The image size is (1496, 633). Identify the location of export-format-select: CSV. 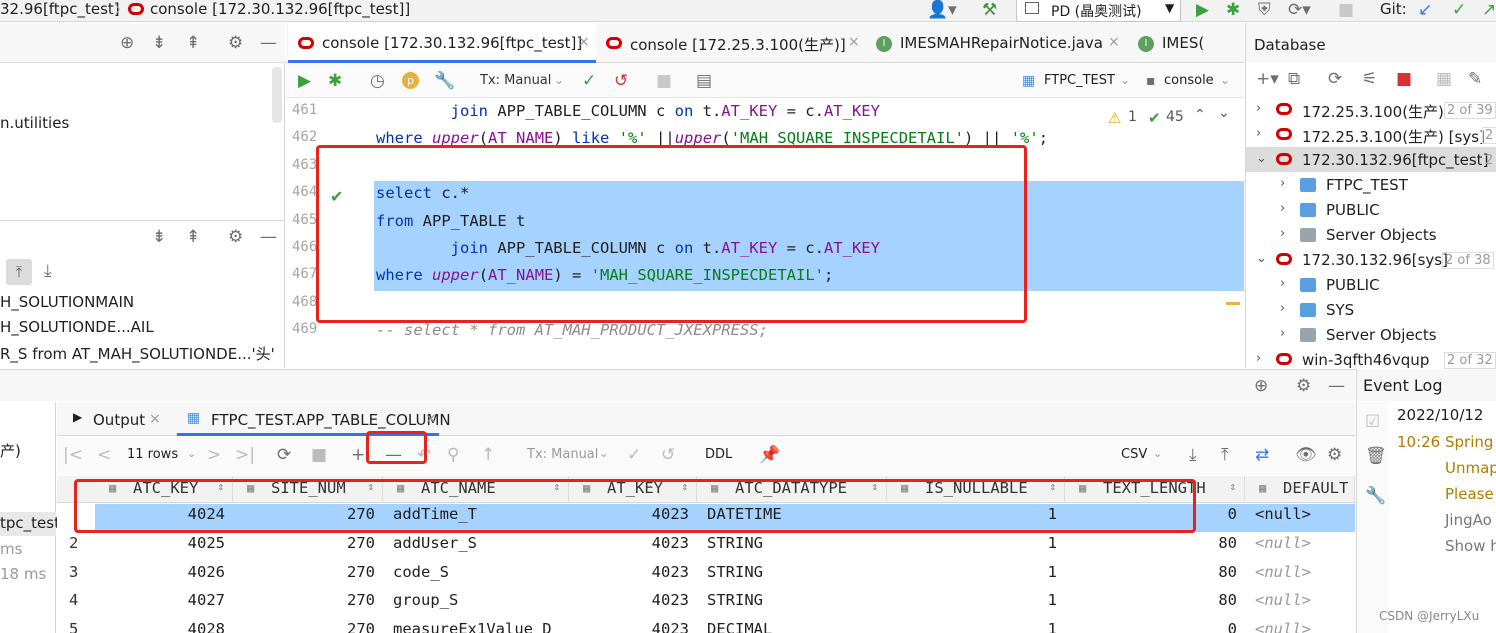
(1134, 454).